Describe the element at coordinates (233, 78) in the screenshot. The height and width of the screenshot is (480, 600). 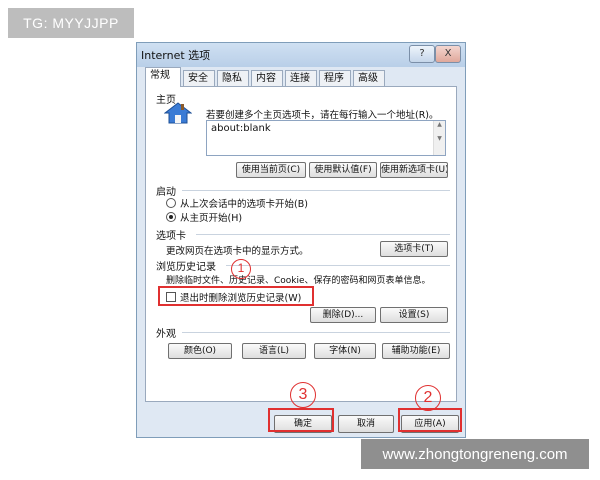
I see `tab-privacy: 隐私` at that location.